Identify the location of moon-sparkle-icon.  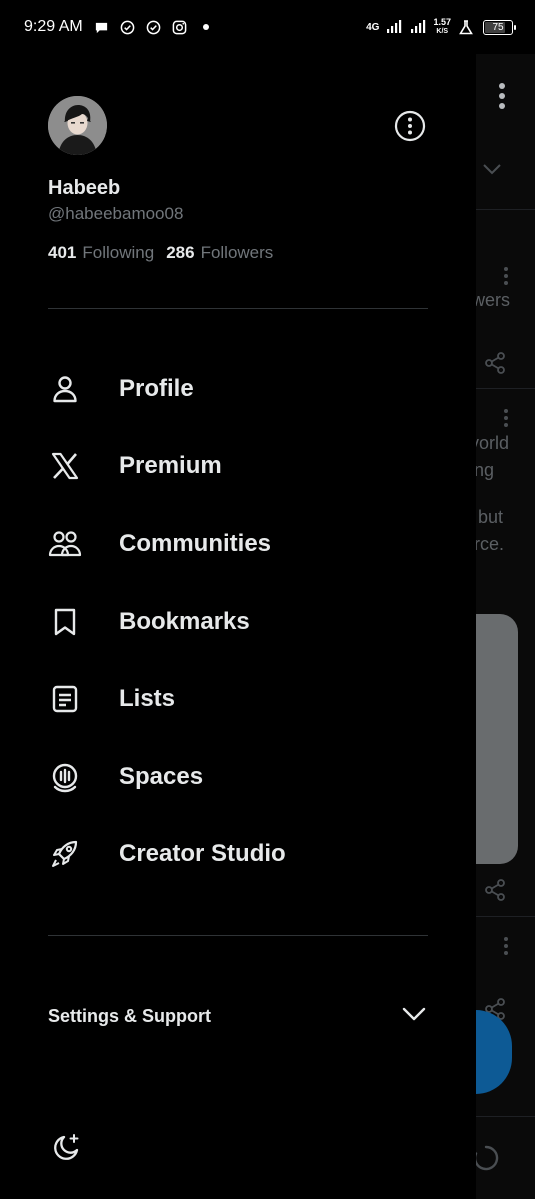
(66, 1147).